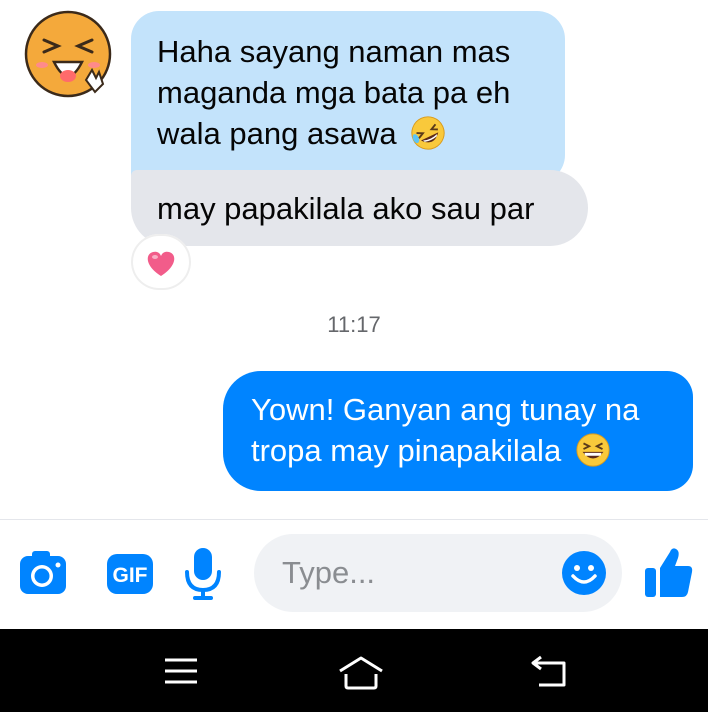 The height and width of the screenshot is (712, 708). I want to click on gif-label: GIF, so click(130, 575).